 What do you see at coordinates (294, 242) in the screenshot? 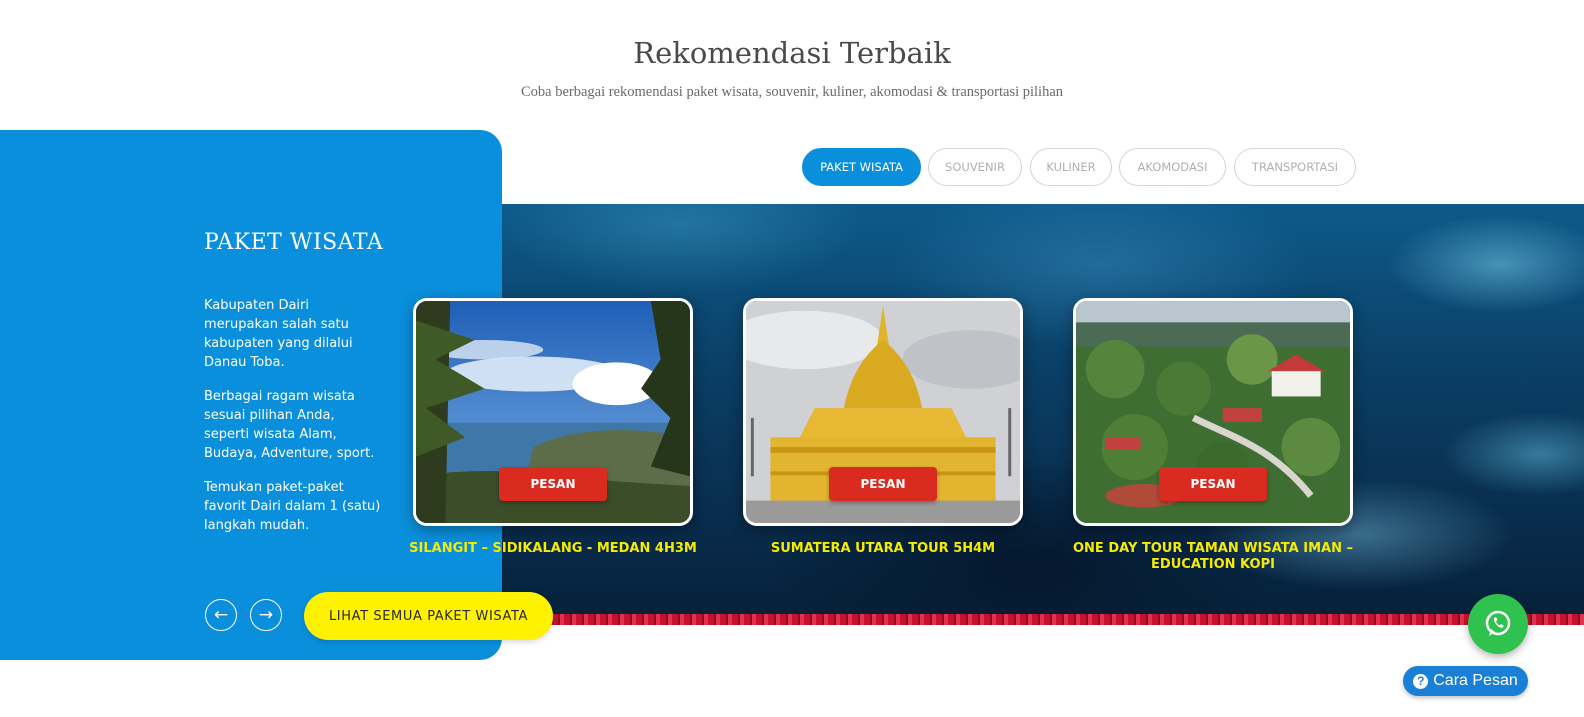
I see `panel-title: PAKET WISATA` at bounding box center [294, 242].